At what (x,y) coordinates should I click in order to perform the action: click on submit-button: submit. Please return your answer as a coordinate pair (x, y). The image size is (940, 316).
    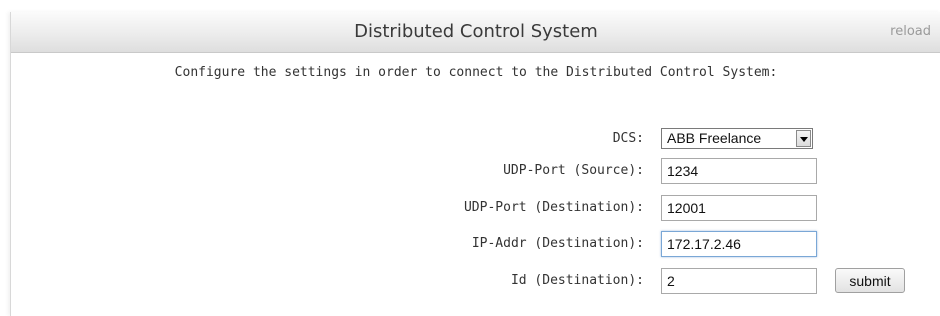
    Looking at the image, I should click on (870, 280).